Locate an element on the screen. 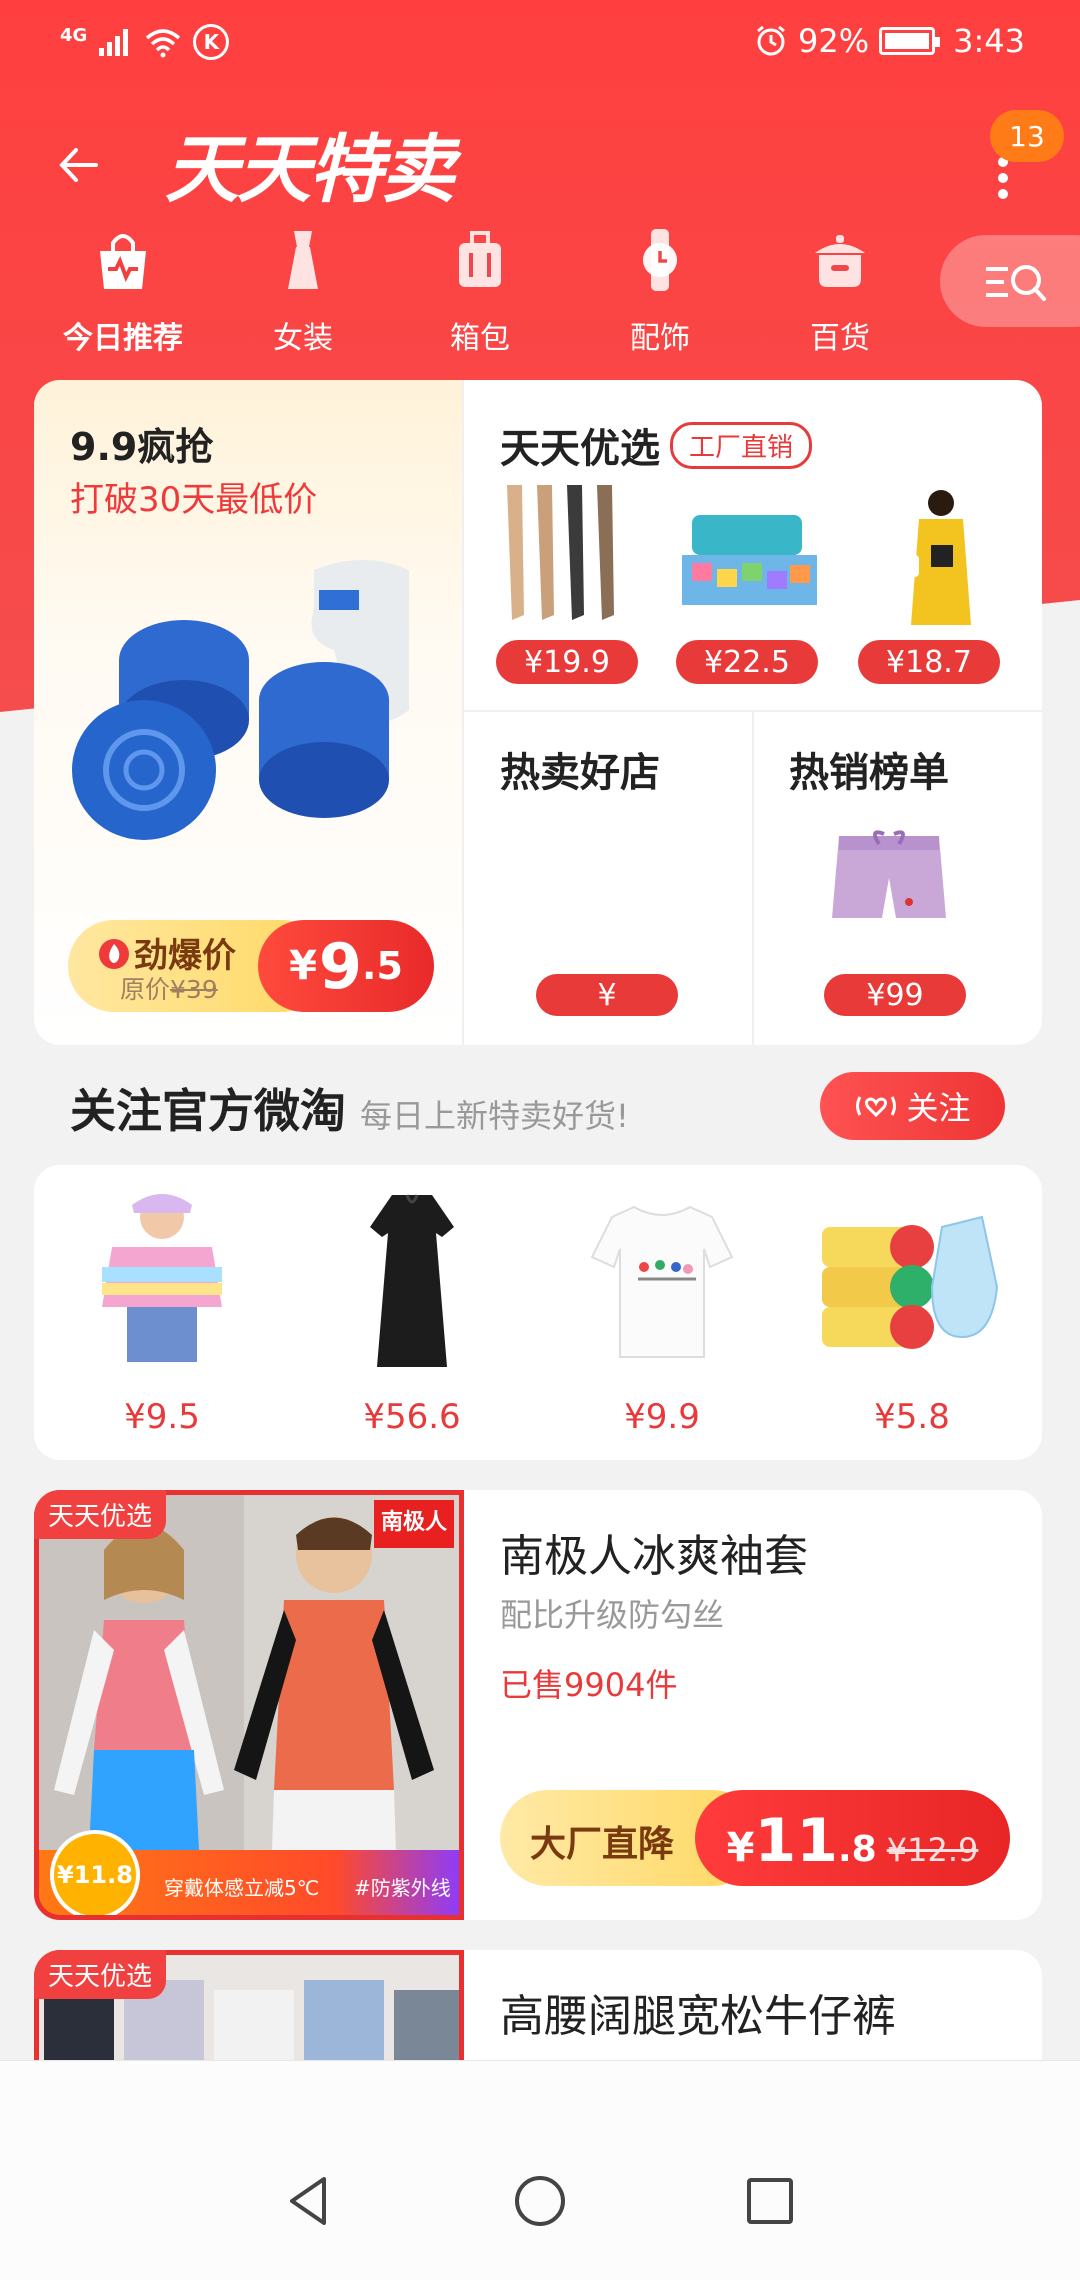 This screenshot has width=1080, height=2280. alarm-icon is located at coordinates (771, 40).